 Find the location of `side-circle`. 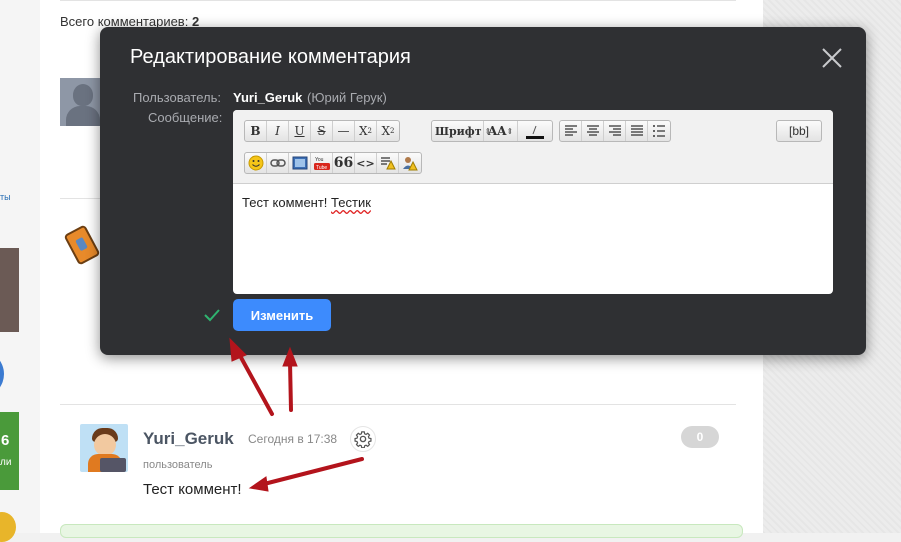

side-circle is located at coordinates (2, 374).